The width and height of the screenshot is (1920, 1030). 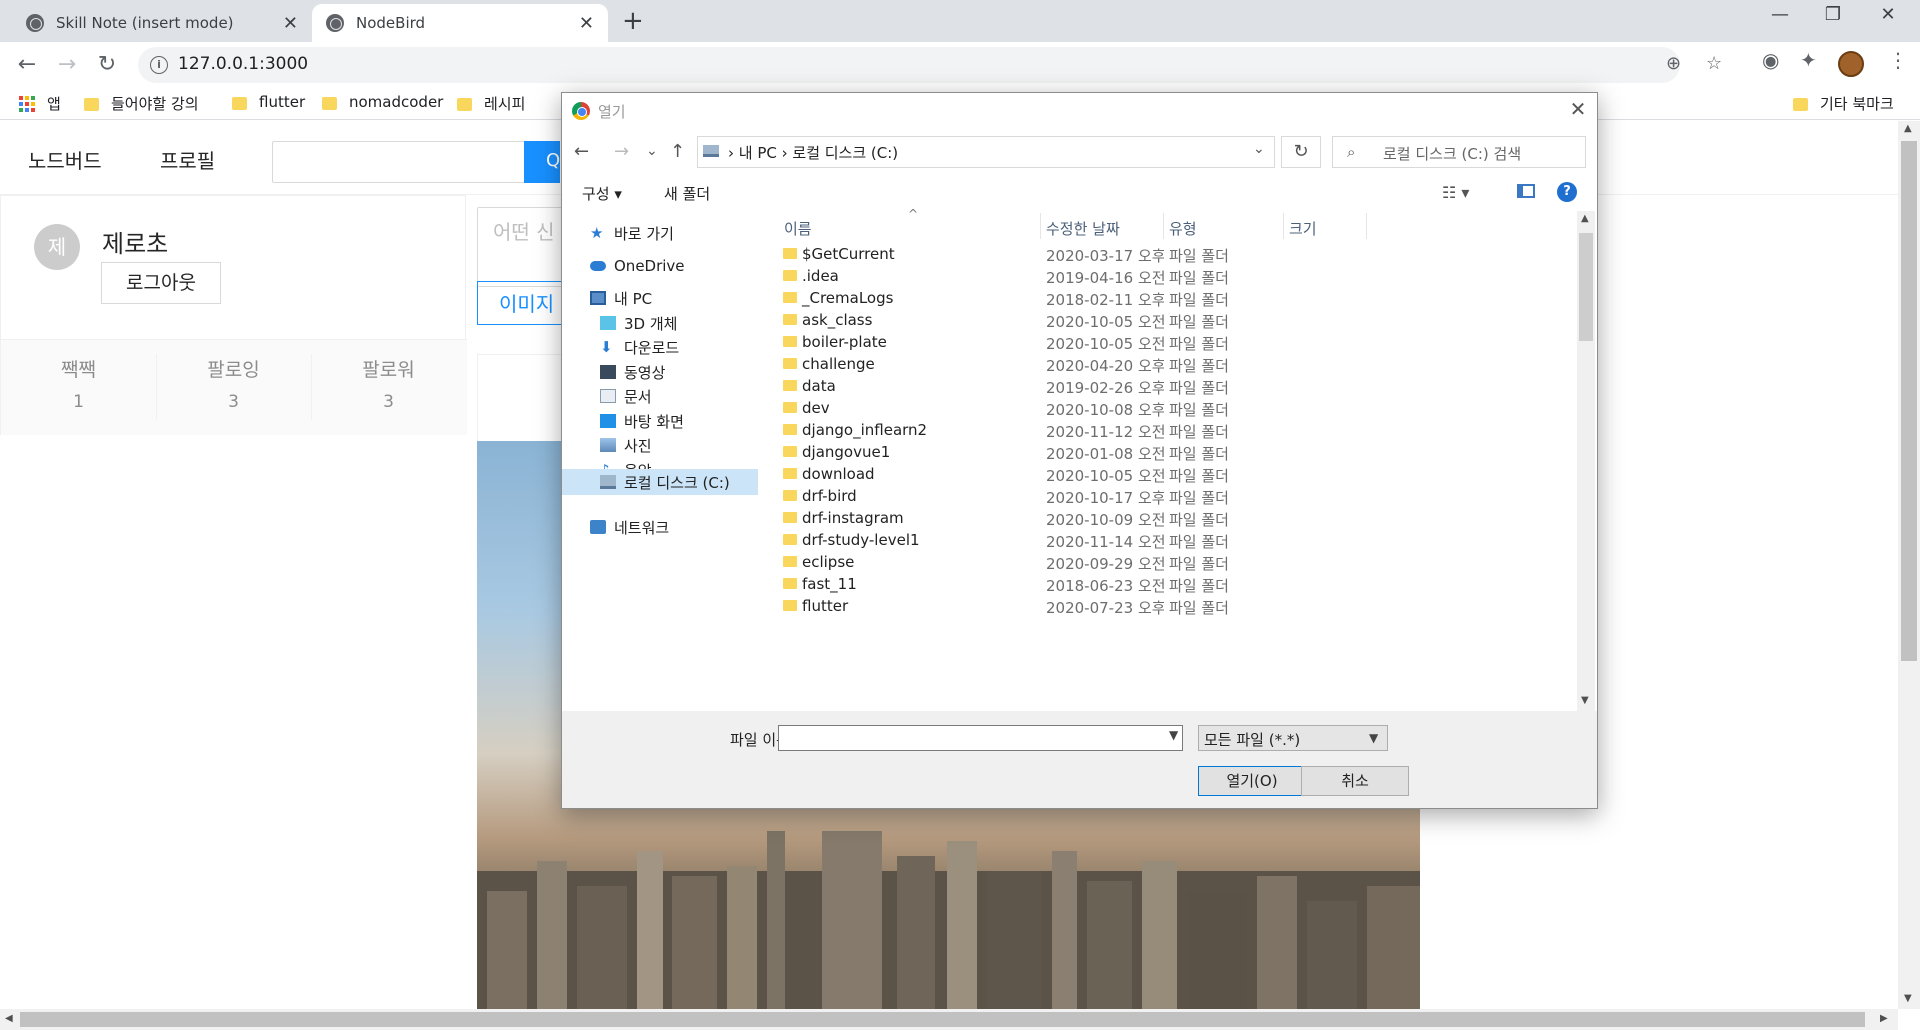 What do you see at coordinates (813, 152) in the screenshot?
I see `address-path: › 내 PC › 로컬 디스크 (C:)` at bounding box center [813, 152].